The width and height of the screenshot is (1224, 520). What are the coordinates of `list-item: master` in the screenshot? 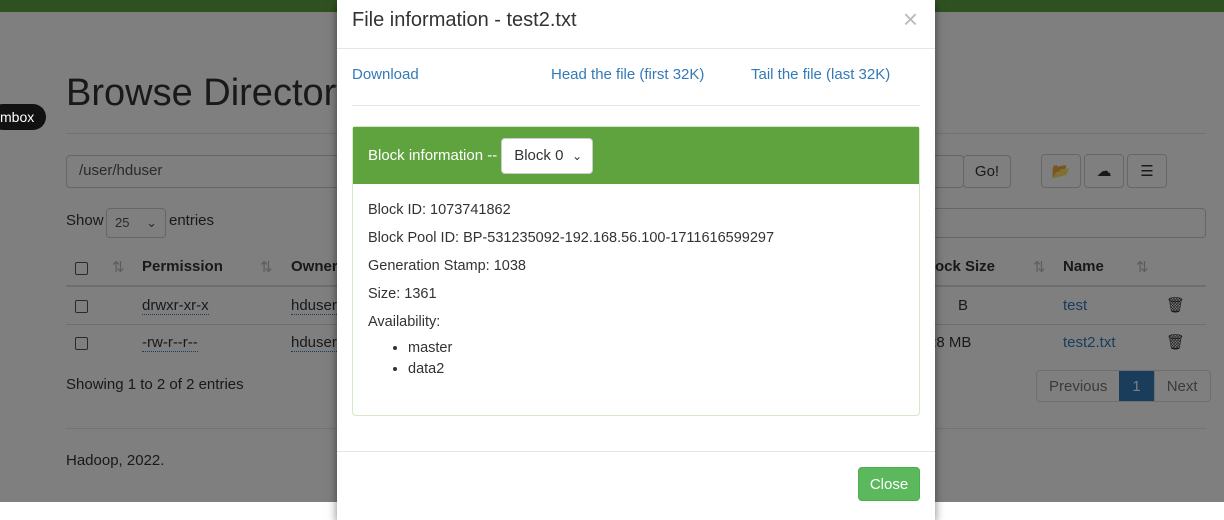 It's located at (656, 348).